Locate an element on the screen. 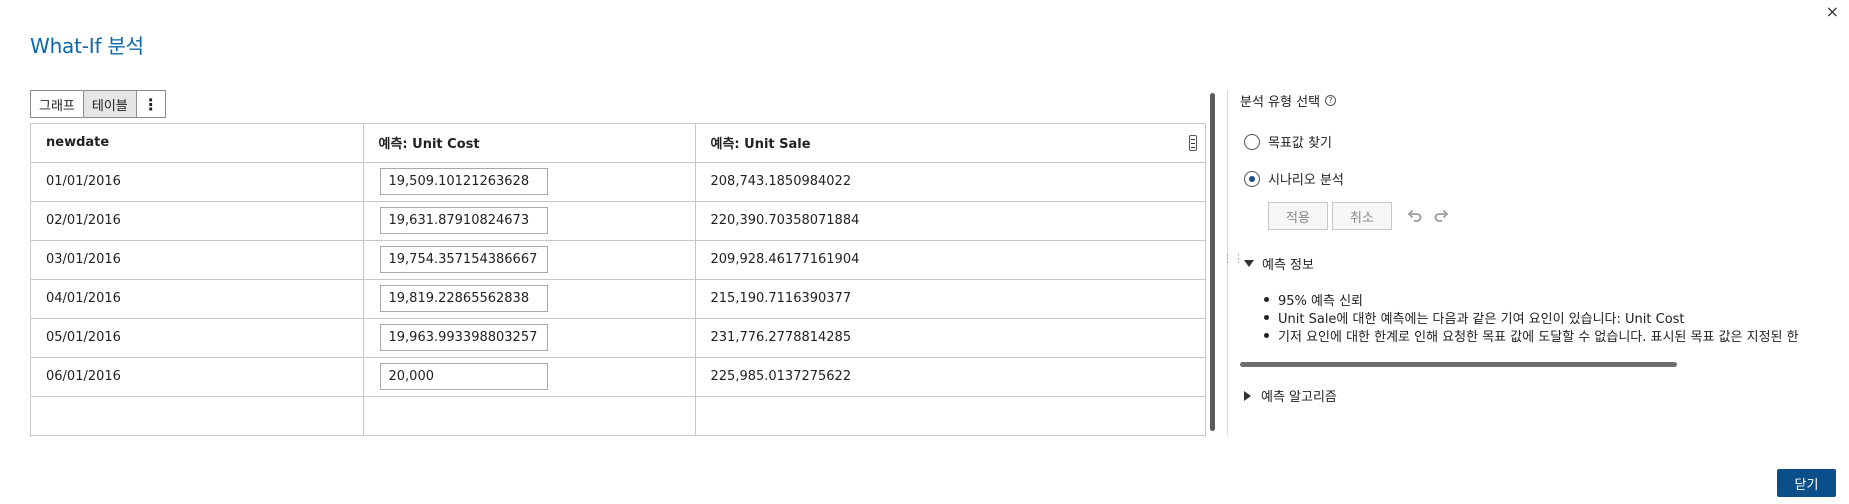  forecast-algorithm-toggle: 예측 알고리즘 is located at coordinates (1290, 395).